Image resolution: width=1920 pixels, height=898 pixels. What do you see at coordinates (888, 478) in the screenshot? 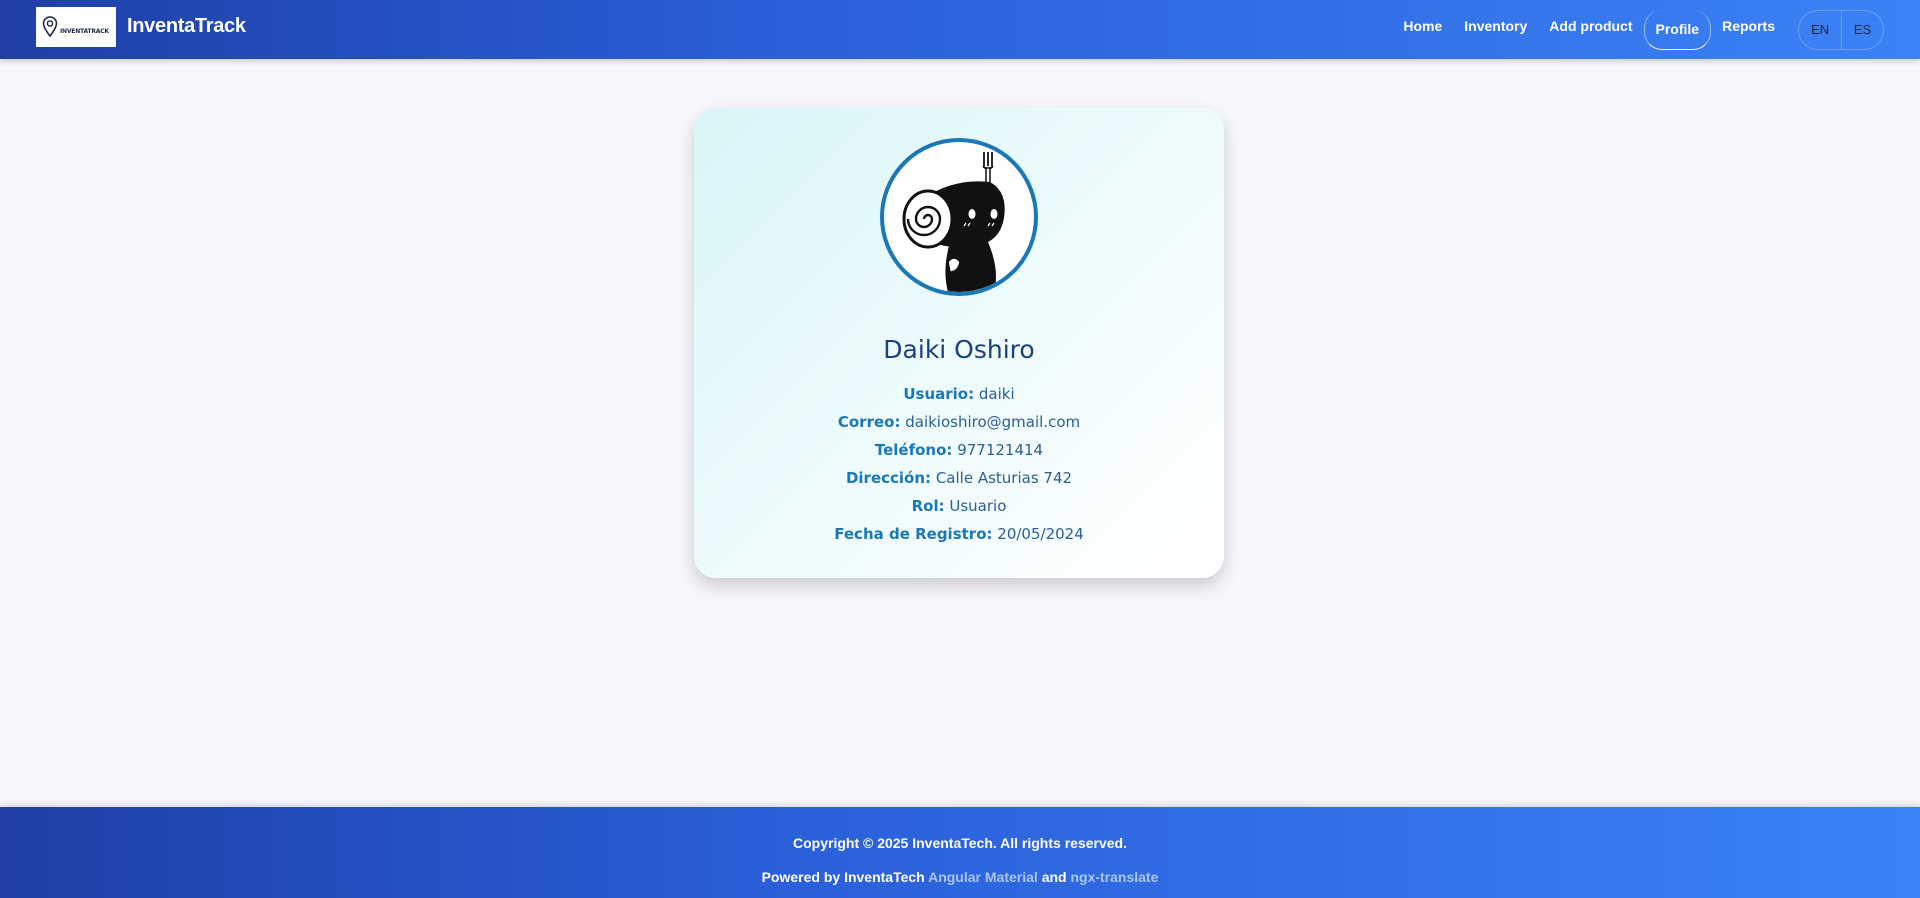
I see `info-label: Dirección:` at bounding box center [888, 478].